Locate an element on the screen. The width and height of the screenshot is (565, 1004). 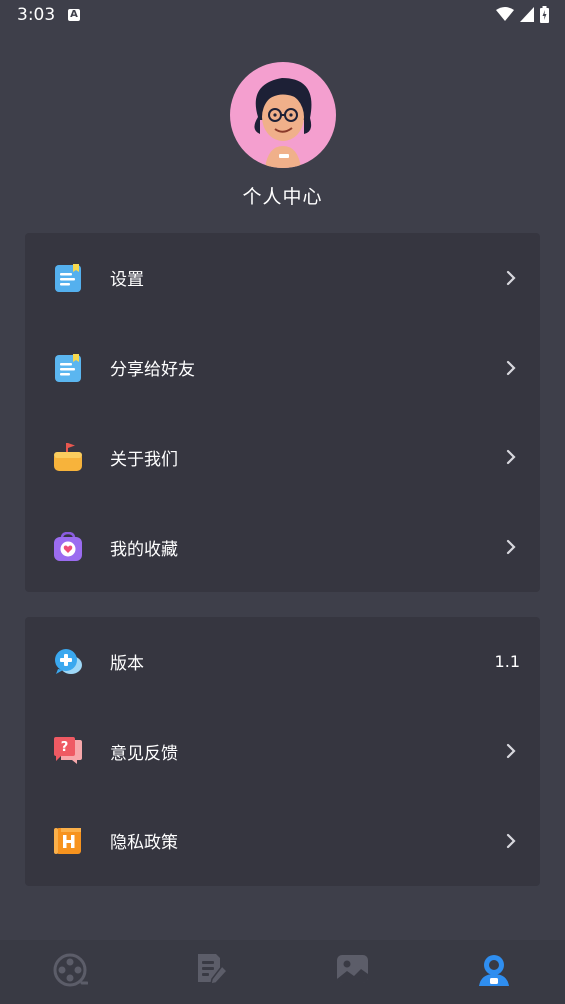
profile-header: 个人中心 is located at coordinates (282, 135).